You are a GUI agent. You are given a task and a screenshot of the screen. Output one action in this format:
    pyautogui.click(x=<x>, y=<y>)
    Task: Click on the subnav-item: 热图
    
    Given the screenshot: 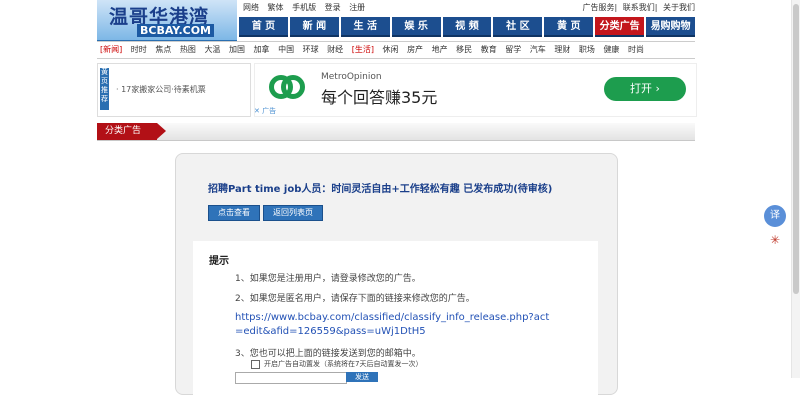 What is the action you would take?
    pyautogui.click(x=188, y=49)
    